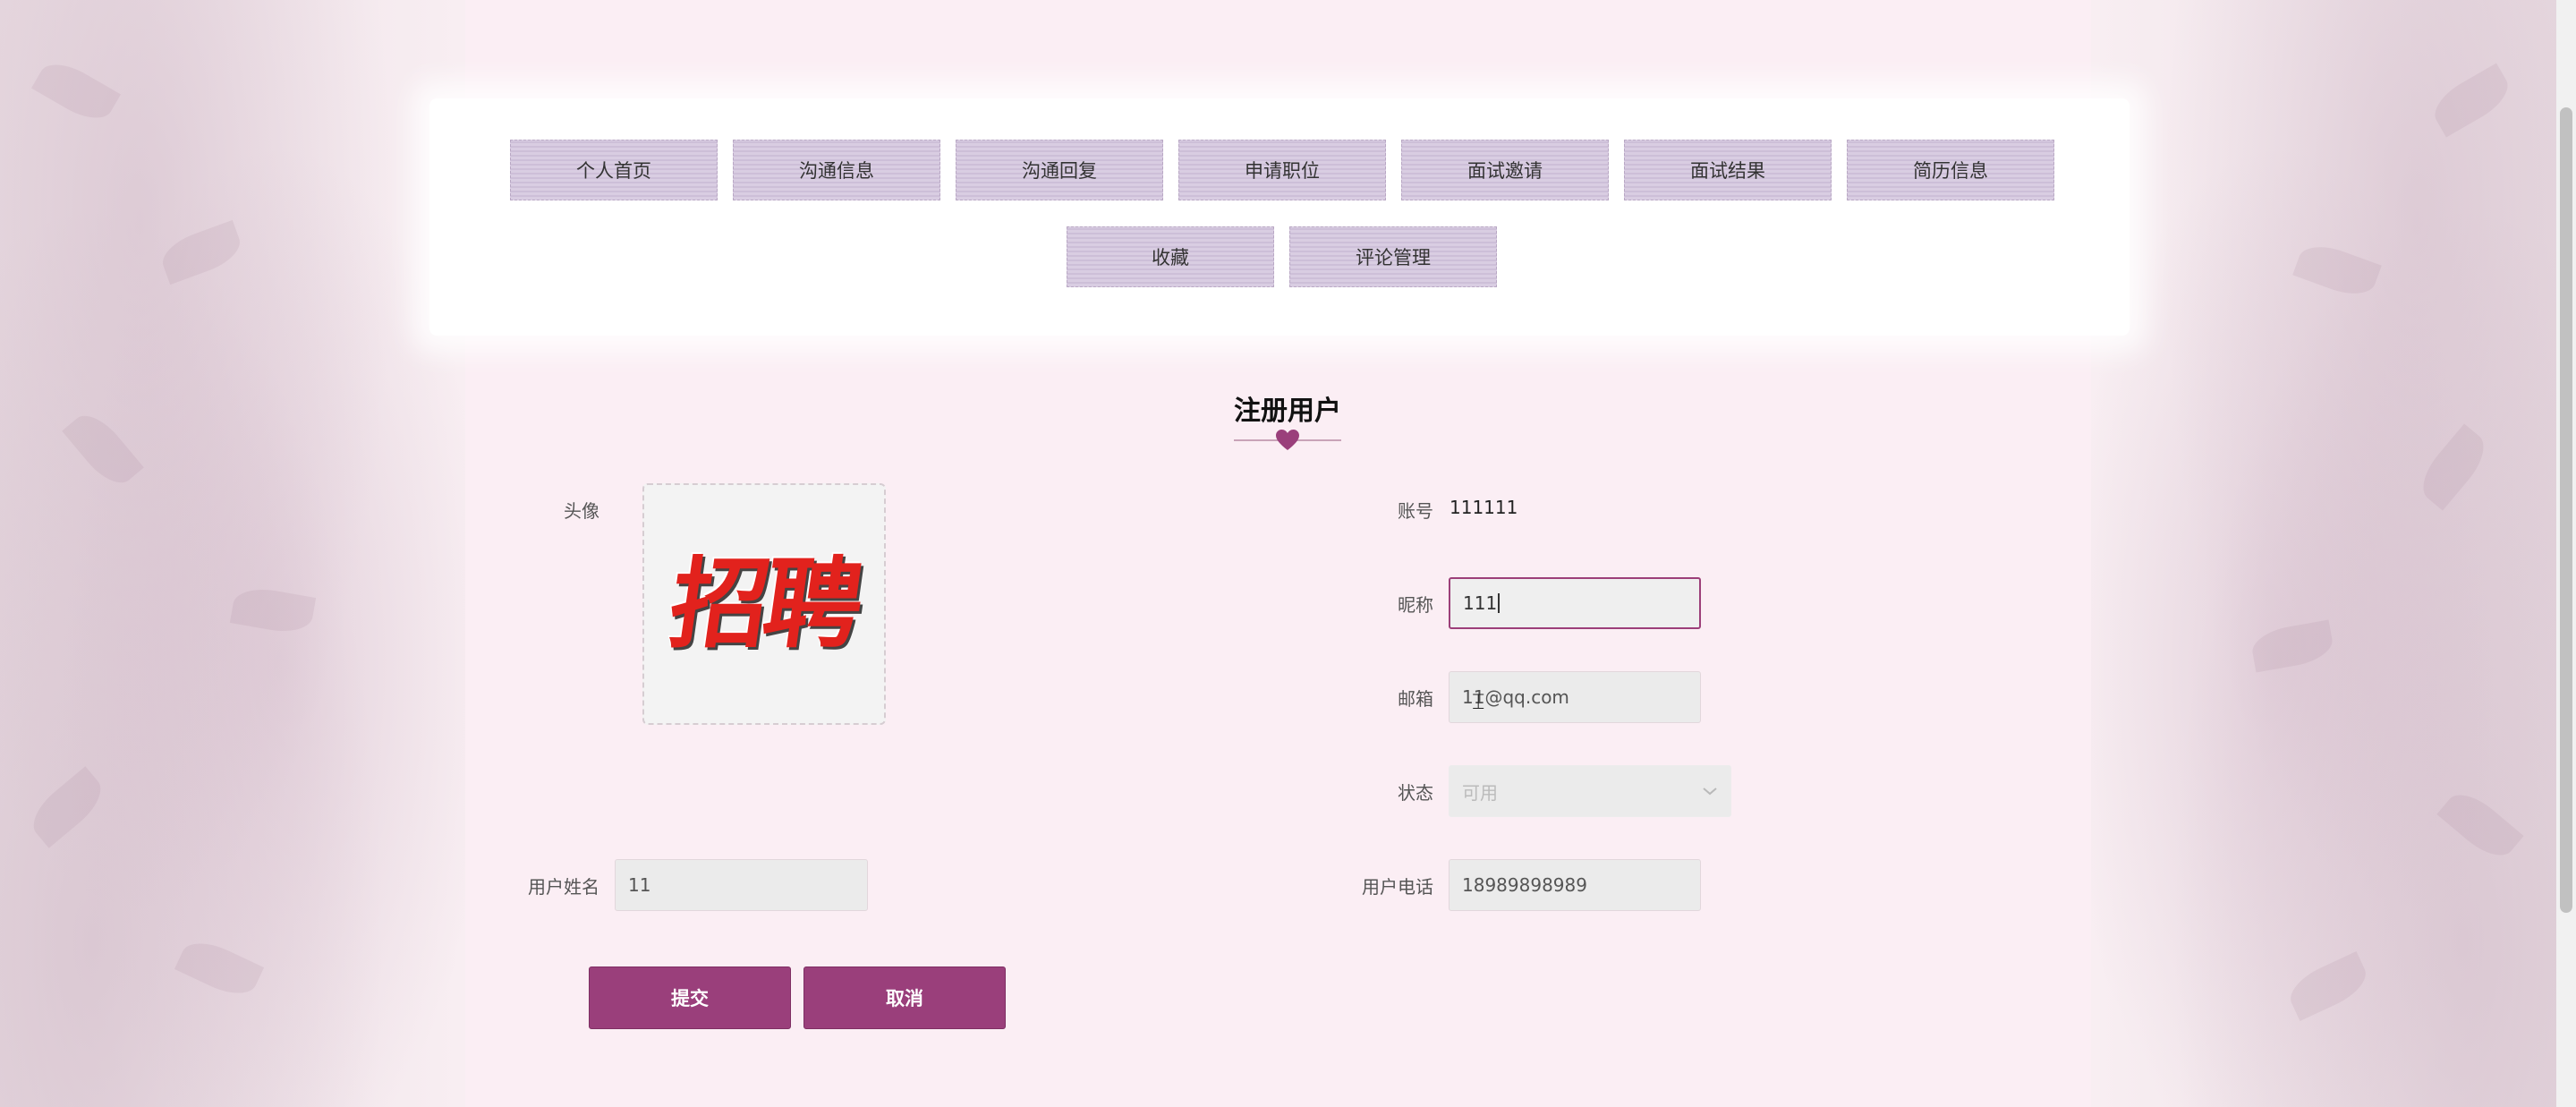 This screenshot has width=2576, height=1107. What do you see at coordinates (1484, 507) in the screenshot?
I see `account-value: 111111` at bounding box center [1484, 507].